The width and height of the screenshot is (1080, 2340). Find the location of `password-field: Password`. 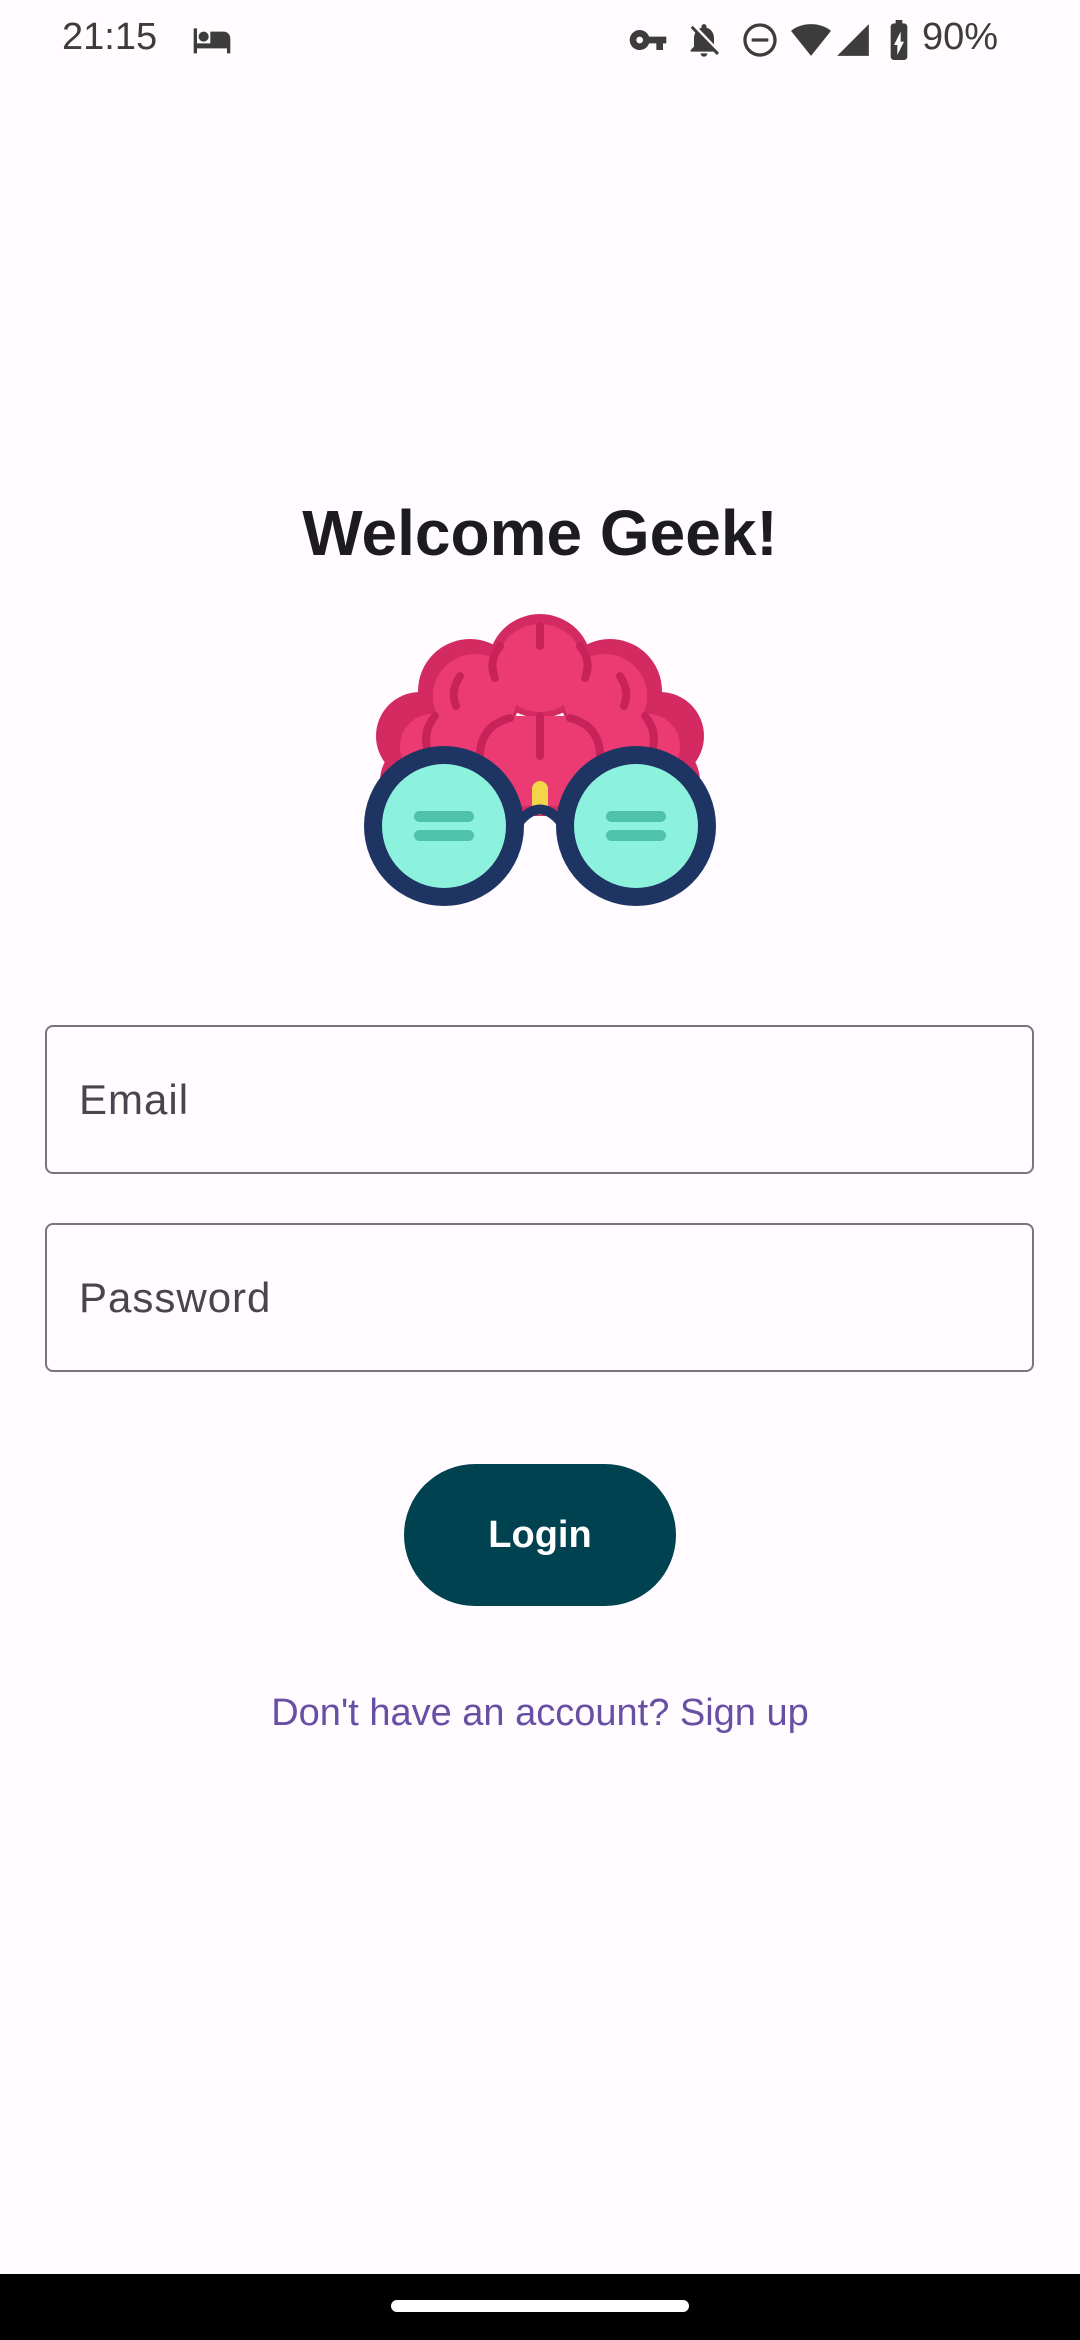

password-field: Password is located at coordinates (539, 1297).